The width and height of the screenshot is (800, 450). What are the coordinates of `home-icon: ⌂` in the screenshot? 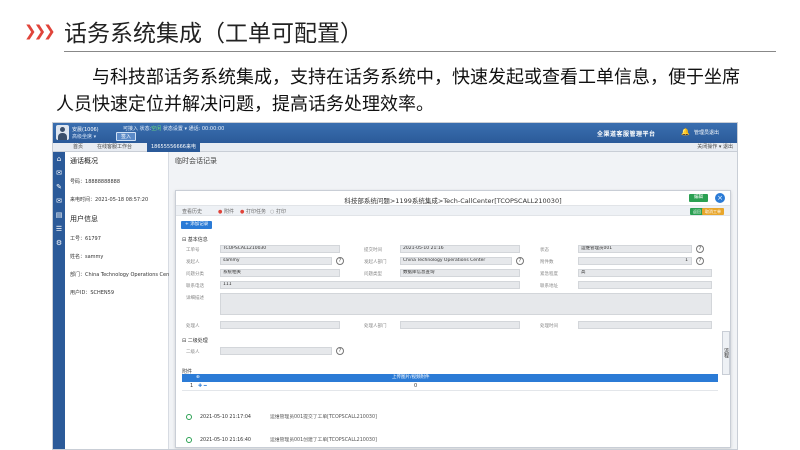 It's located at (59, 159).